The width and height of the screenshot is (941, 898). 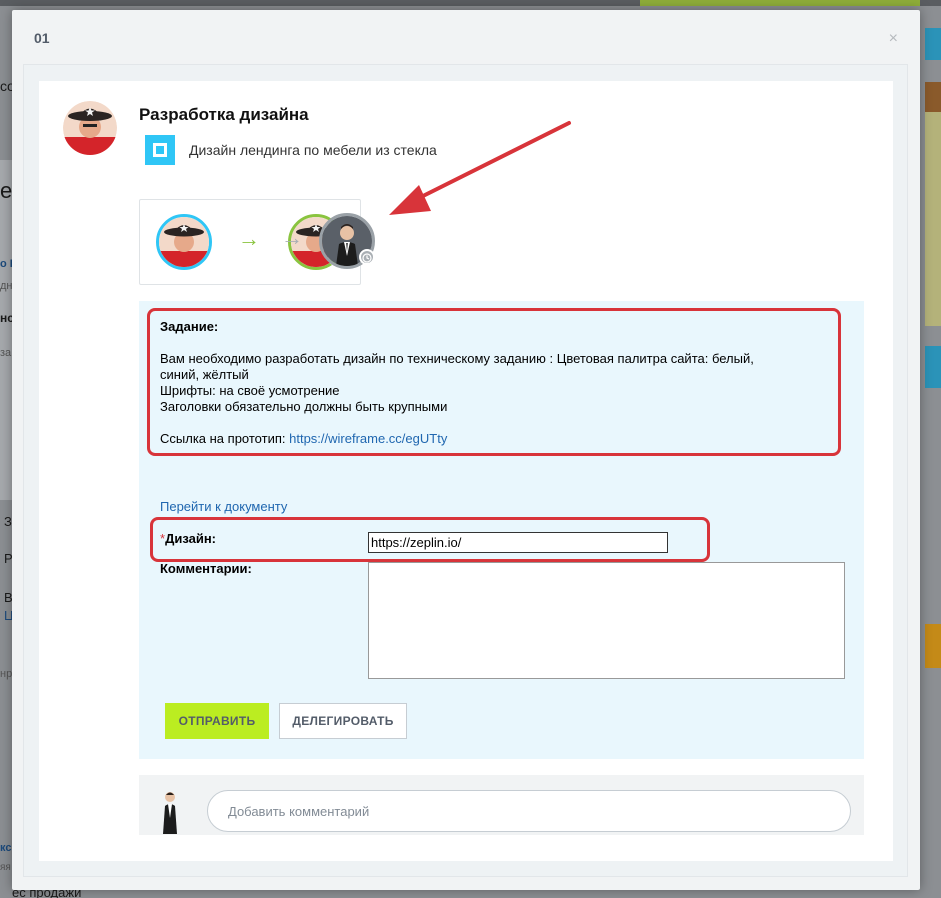 What do you see at coordinates (480, 168) in the screenshot?
I see `annotation-arrow` at bounding box center [480, 168].